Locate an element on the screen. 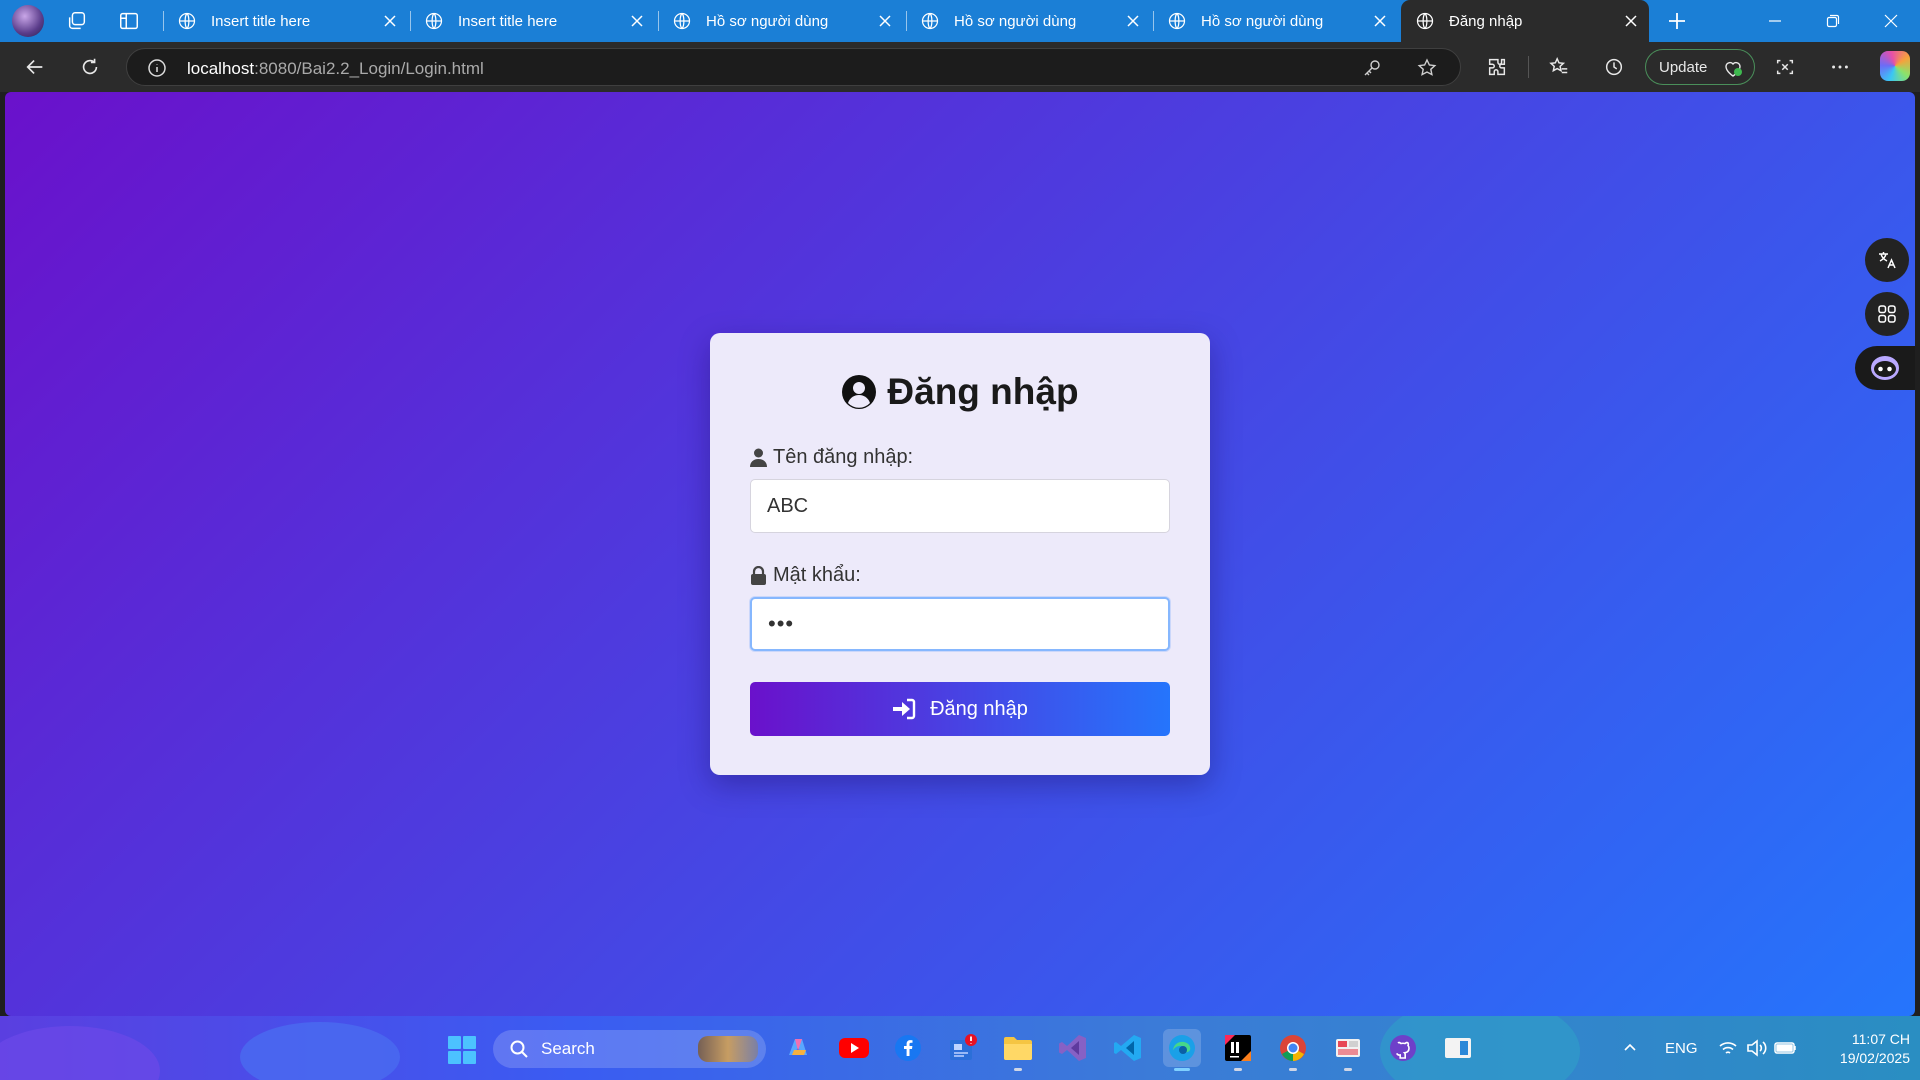 The height and width of the screenshot is (1080, 1920). address-bar: localhost:8080/Bai2.2_Login/Login.html is located at coordinates (793, 67).